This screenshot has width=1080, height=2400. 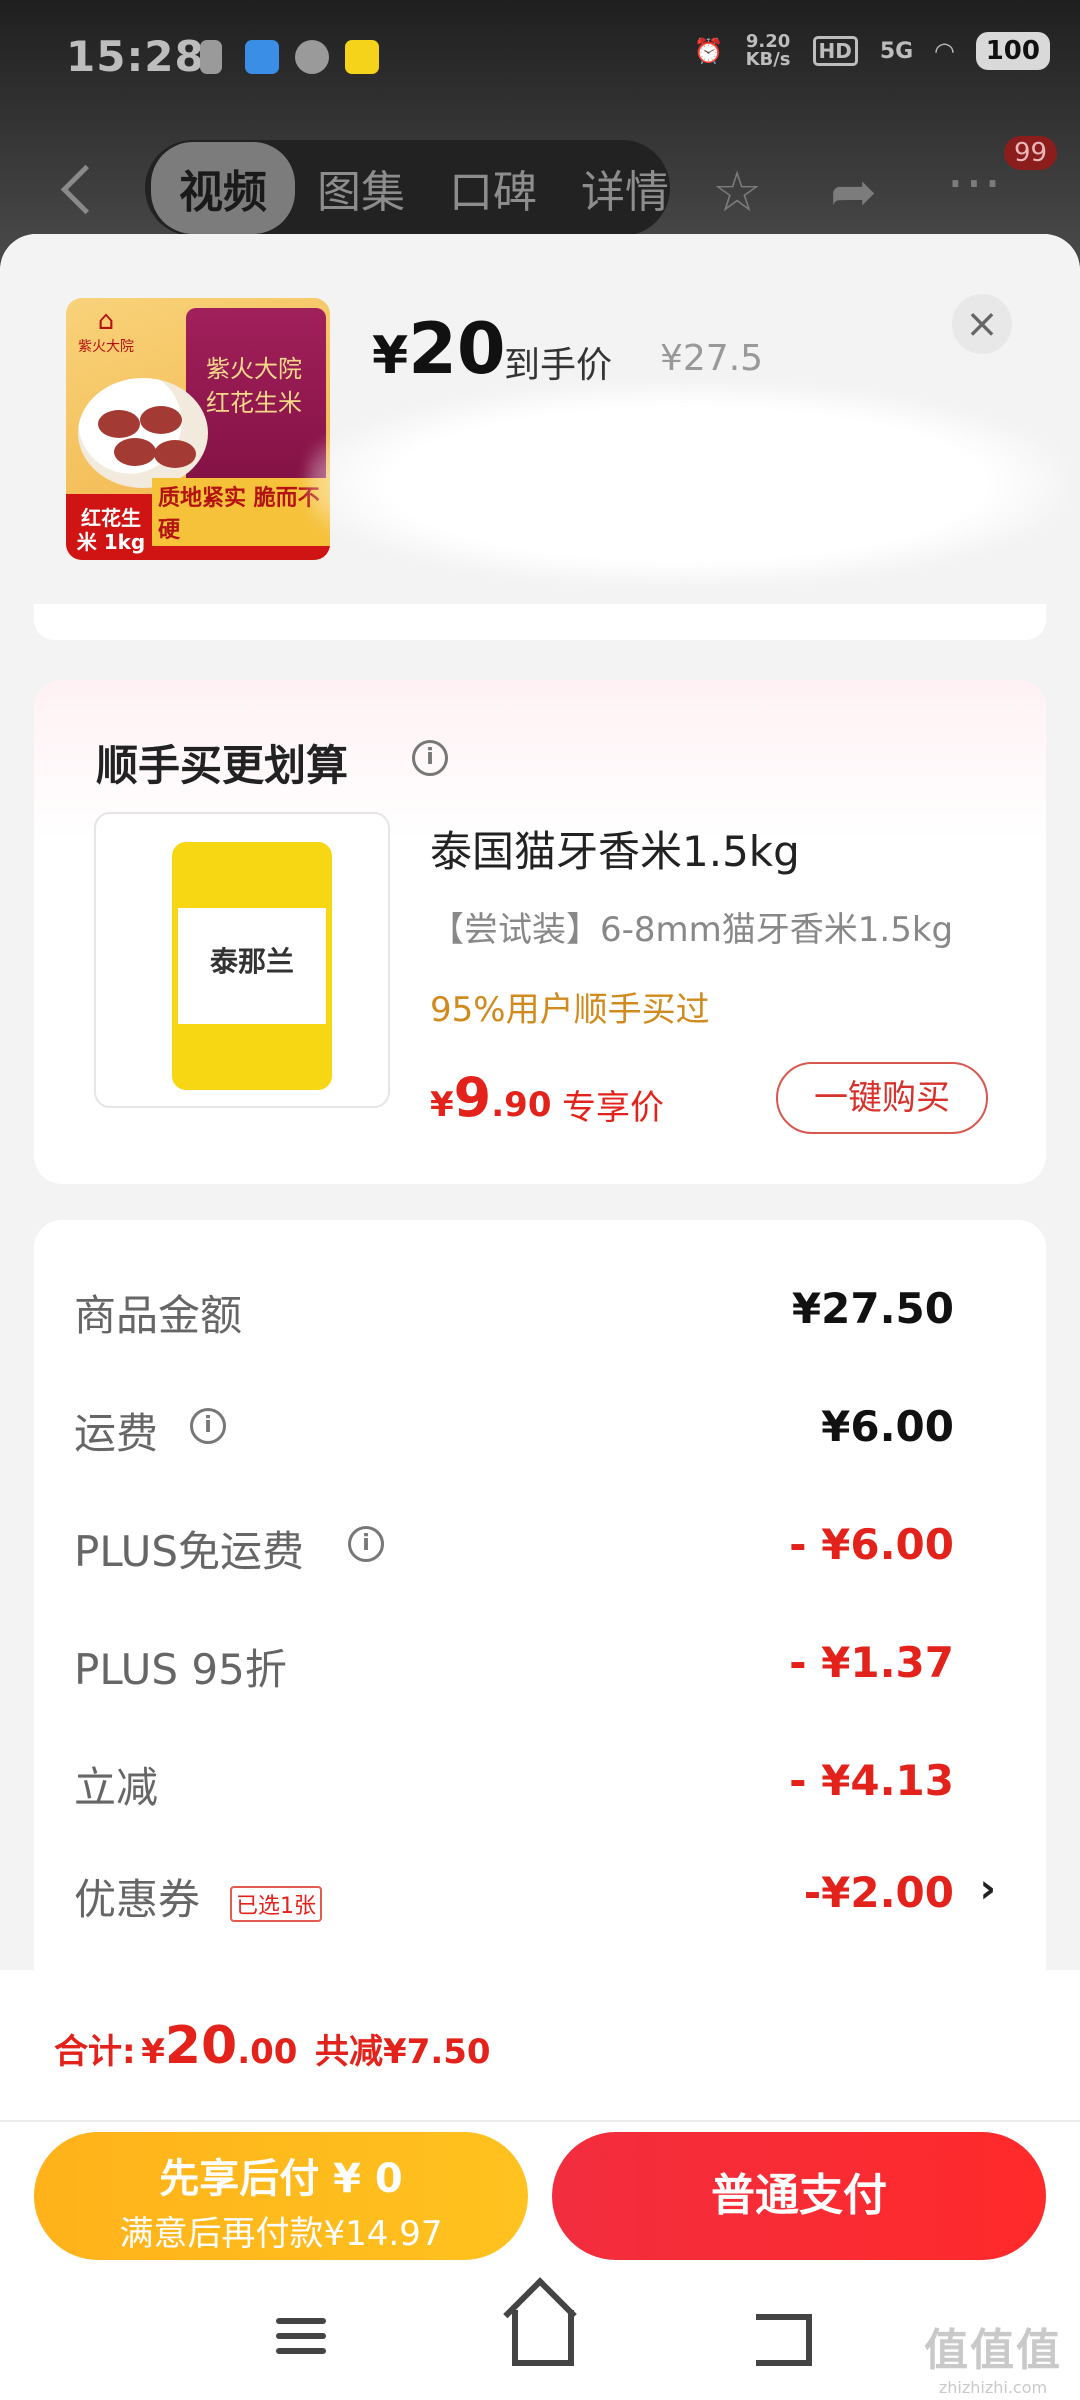 What do you see at coordinates (276, 1904) in the screenshot?
I see `coupon-count-tag: 已选1张` at bounding box center [276, 1904].